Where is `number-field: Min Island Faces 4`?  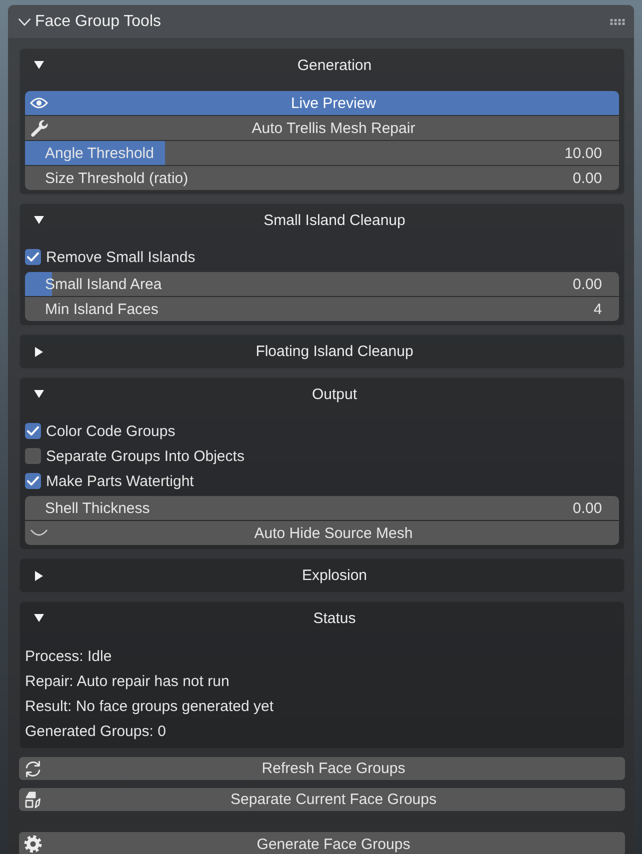 number-field: Min Island Faces 4 is located at coordinates (322, 309).